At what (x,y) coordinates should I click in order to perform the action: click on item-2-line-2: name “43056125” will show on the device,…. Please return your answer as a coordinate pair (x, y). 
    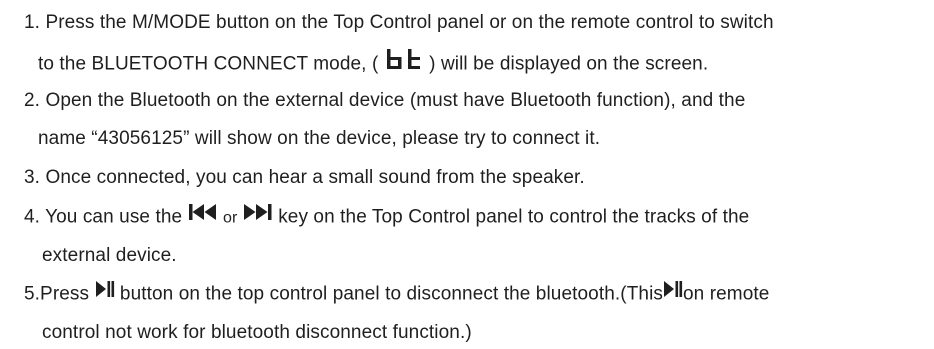
    Looking at the image, I should click on (319, 139).